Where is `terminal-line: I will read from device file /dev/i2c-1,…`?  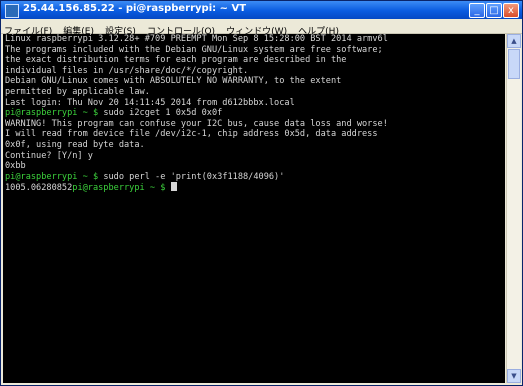
terminal-line: I will read from device file /dev/i2c-1,… is located at coordinates (191, 134).